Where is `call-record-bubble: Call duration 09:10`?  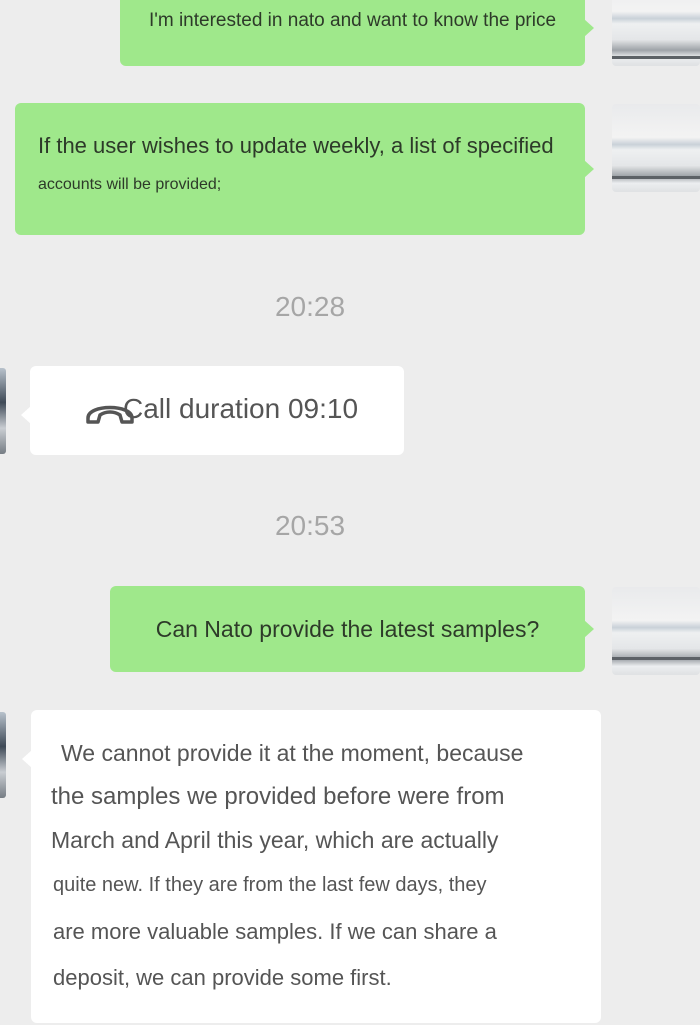 call-record-bubble: Call duration 09:10 is located at coordinates (212, 410).